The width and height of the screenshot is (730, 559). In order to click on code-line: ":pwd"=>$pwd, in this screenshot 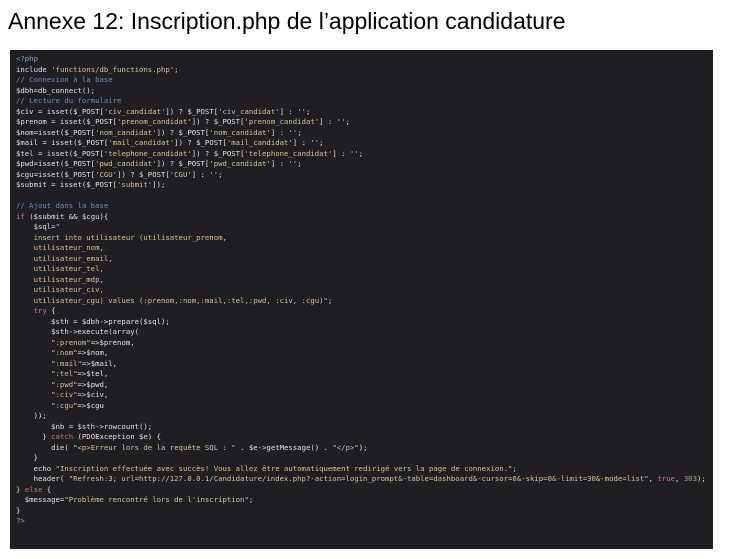, I will do `click(364, 385)`.